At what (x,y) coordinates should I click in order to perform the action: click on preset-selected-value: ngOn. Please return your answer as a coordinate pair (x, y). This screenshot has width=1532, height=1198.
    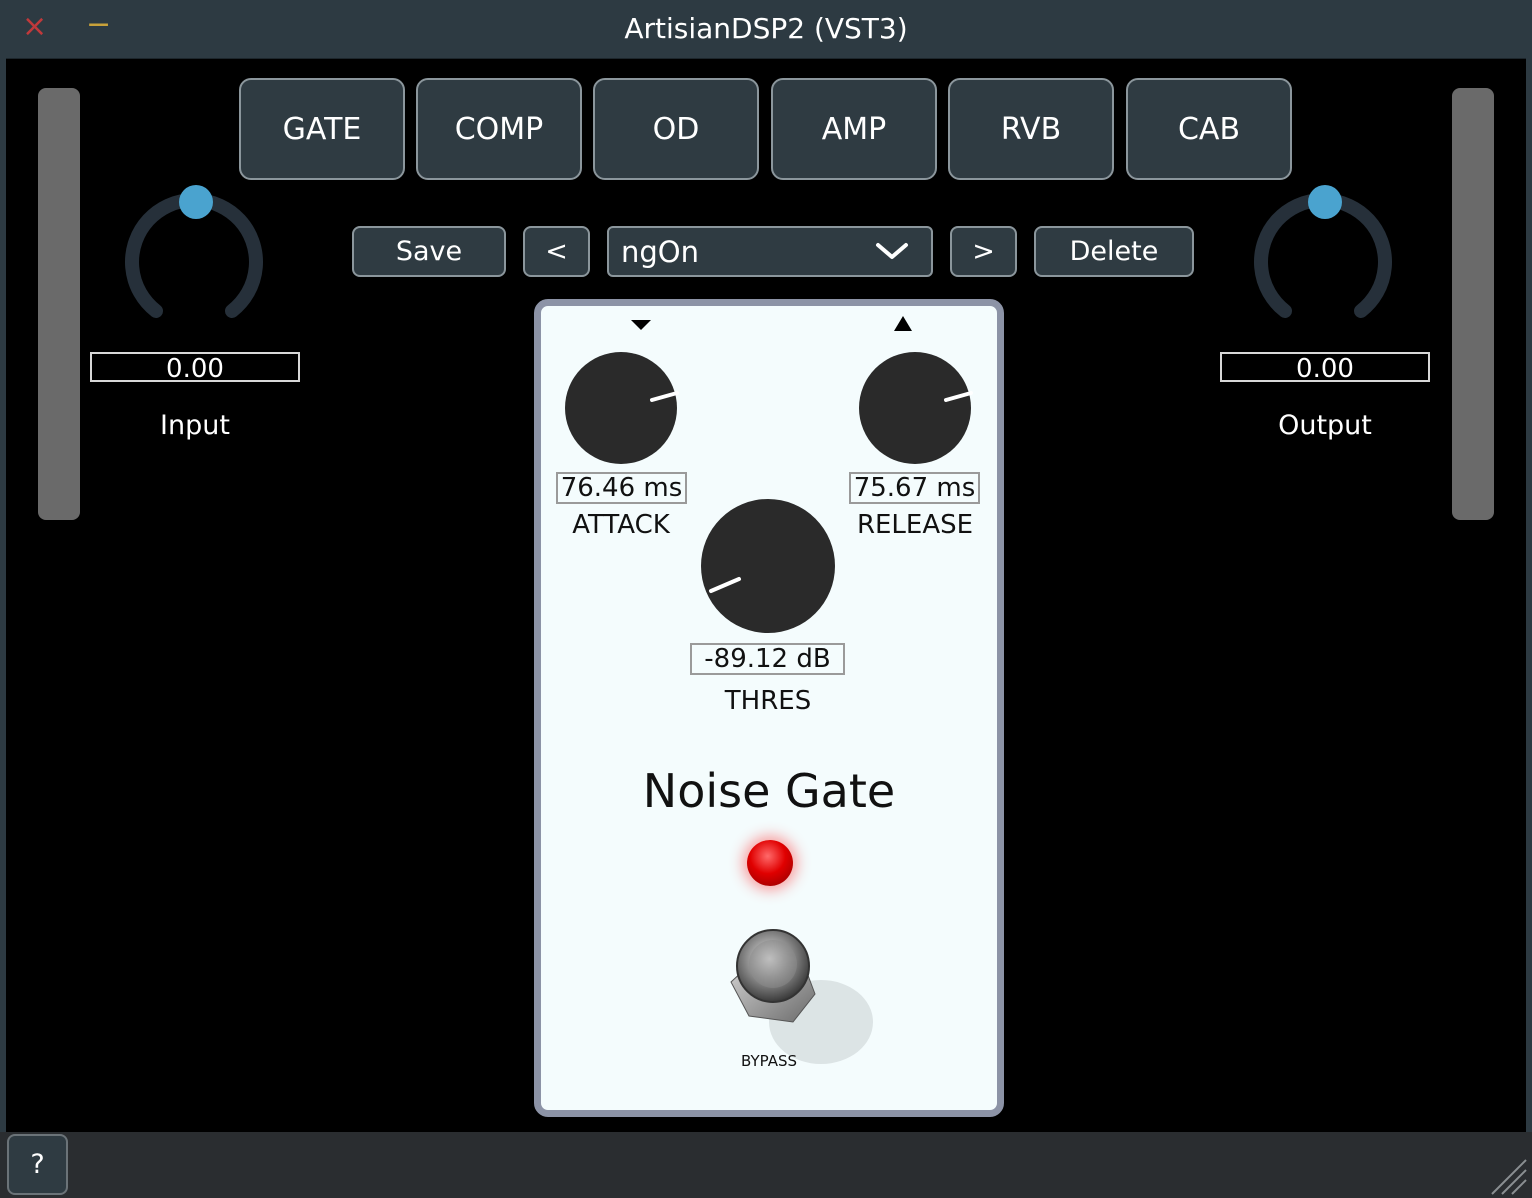
    Looking at the image, I should click on (660, 252).